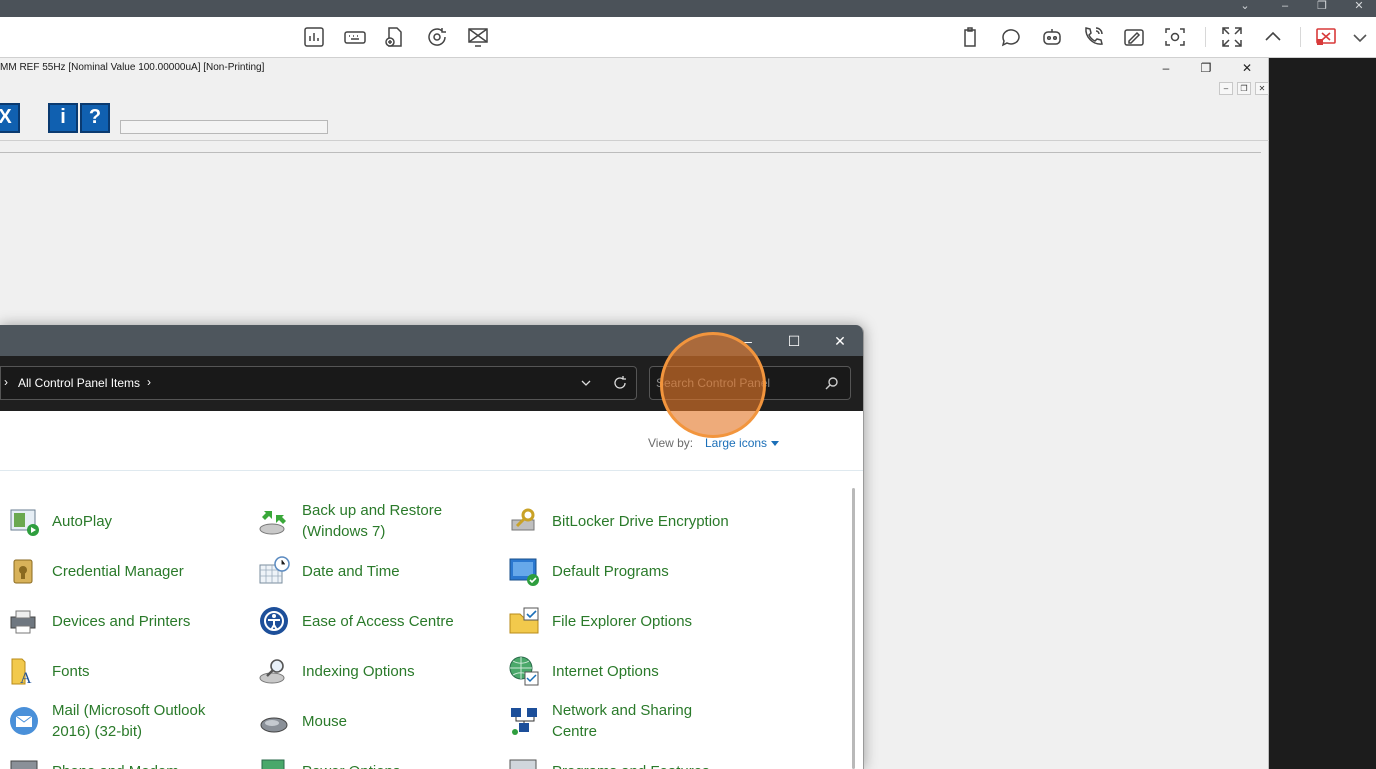 This screenshot has width=1376, height=769. Describe the element at coordinates (325, 721) in the screenshot. I see `cp-item-label: Mouse` at that location.